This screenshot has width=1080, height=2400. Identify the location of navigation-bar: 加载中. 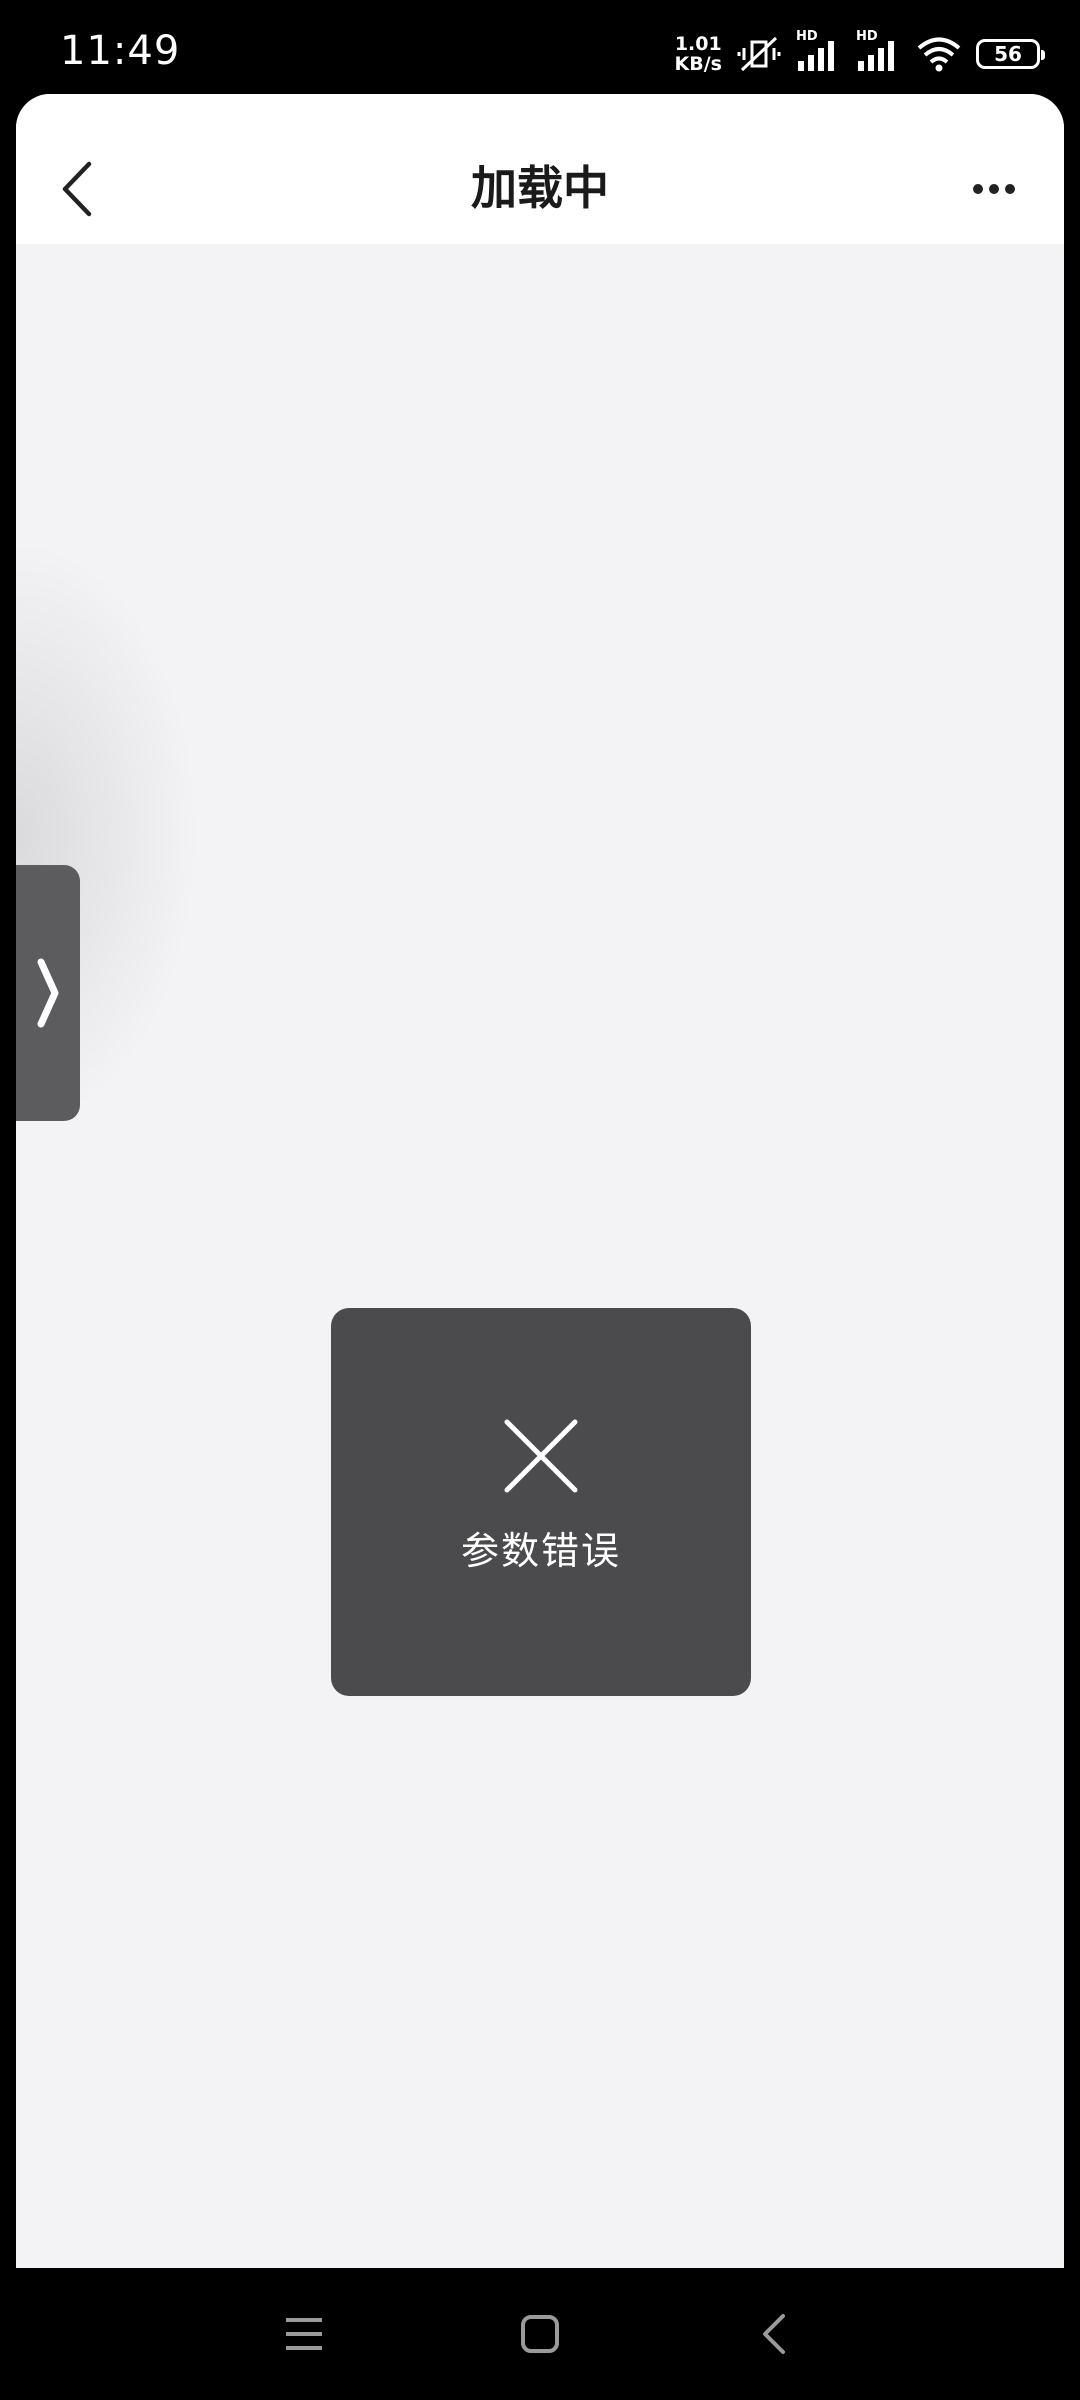
(540, 169).